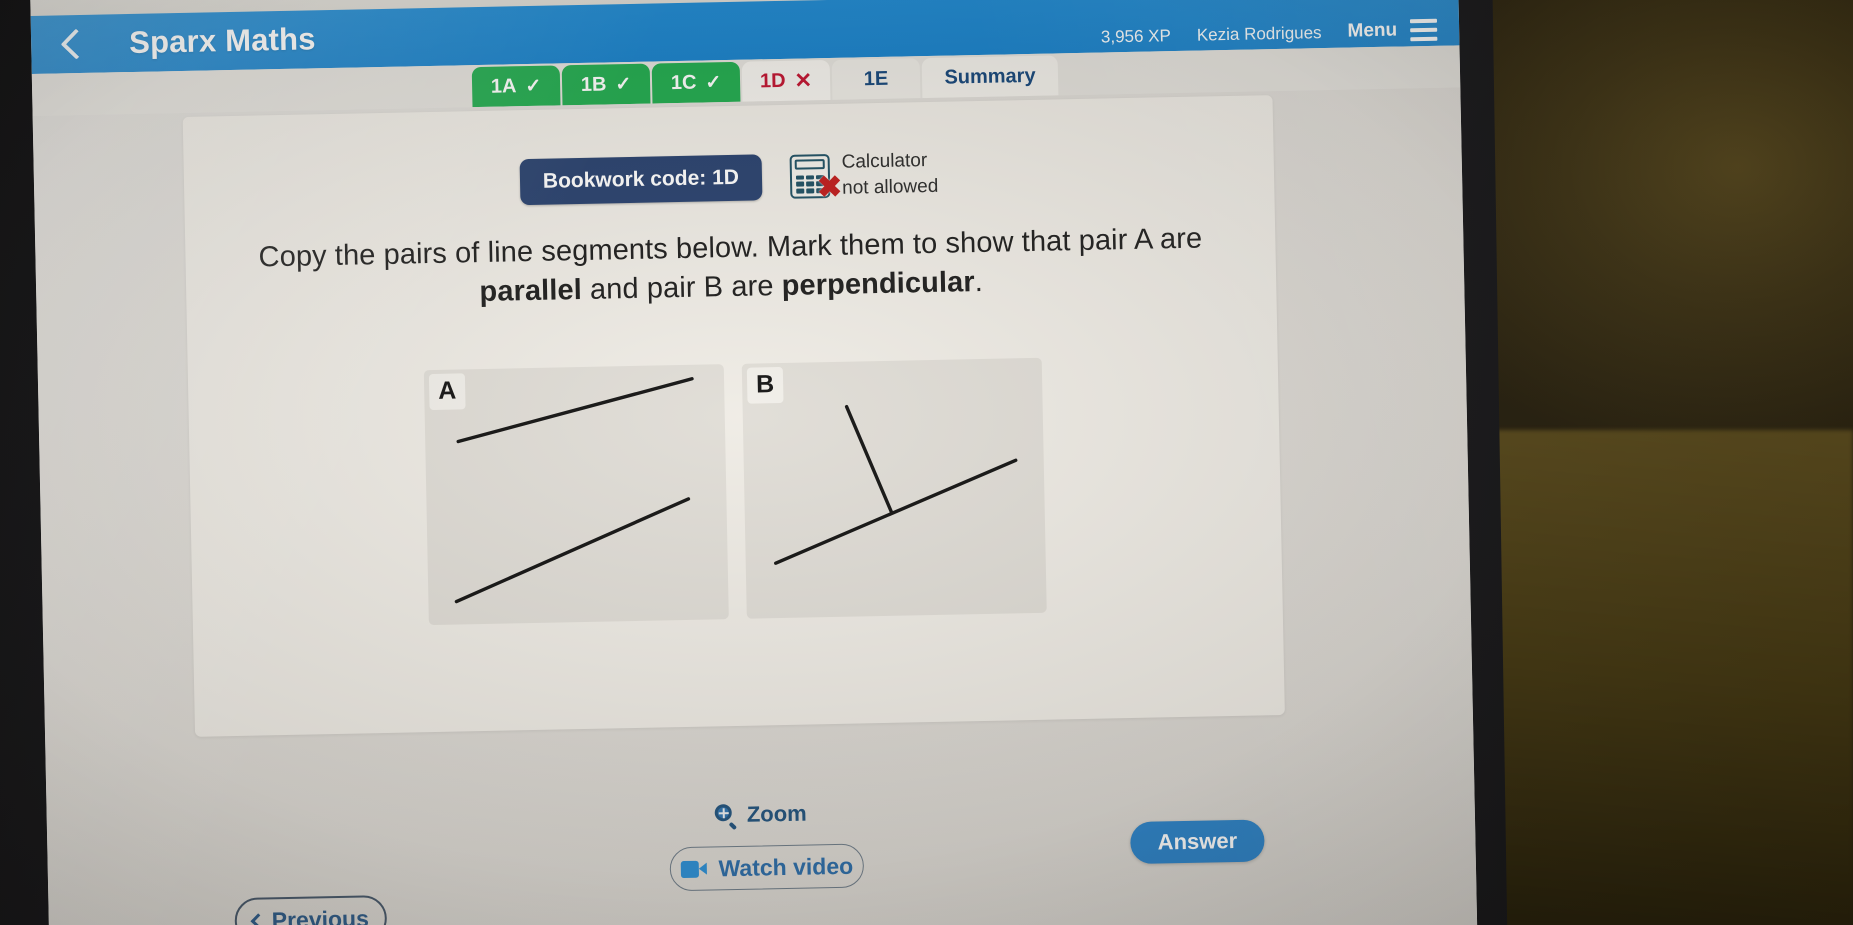 This screenshot has width=1853, height=925. What do you see at coordinates (682, 288) in the screenshot?
I see `question-mid: and pair B are` at bounding box center [682, 288].